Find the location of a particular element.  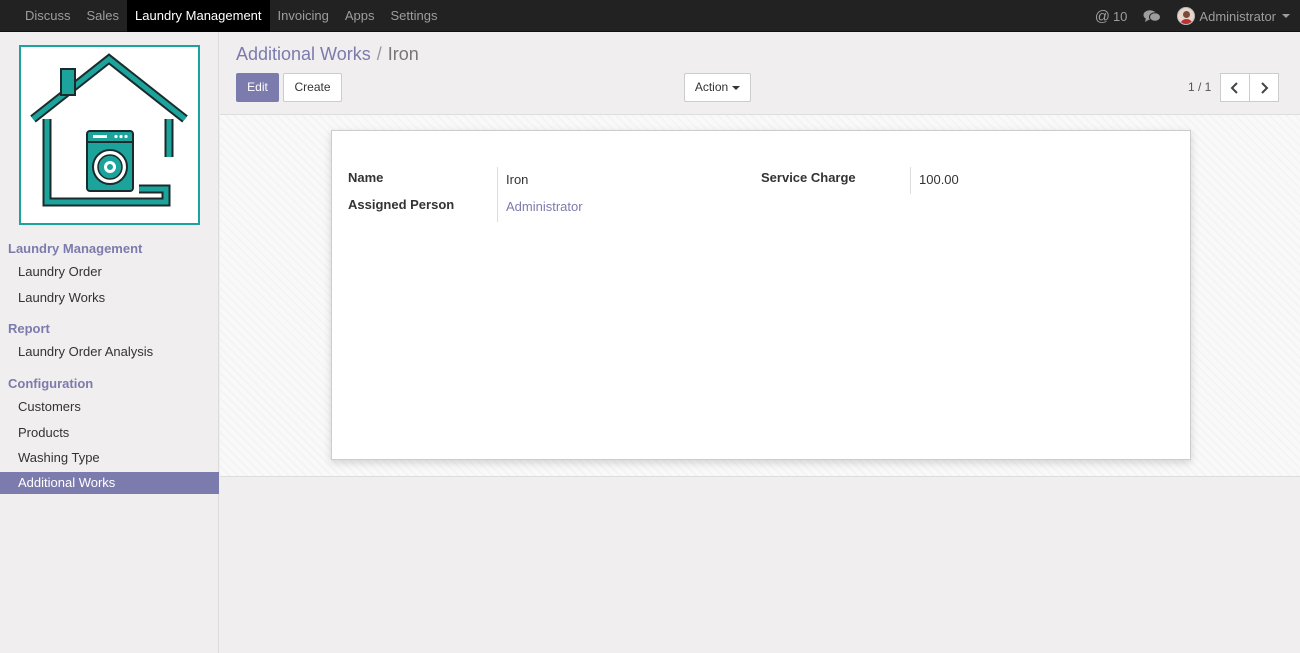

menu-discuss: Discuss is located at coordinates (48, 16).